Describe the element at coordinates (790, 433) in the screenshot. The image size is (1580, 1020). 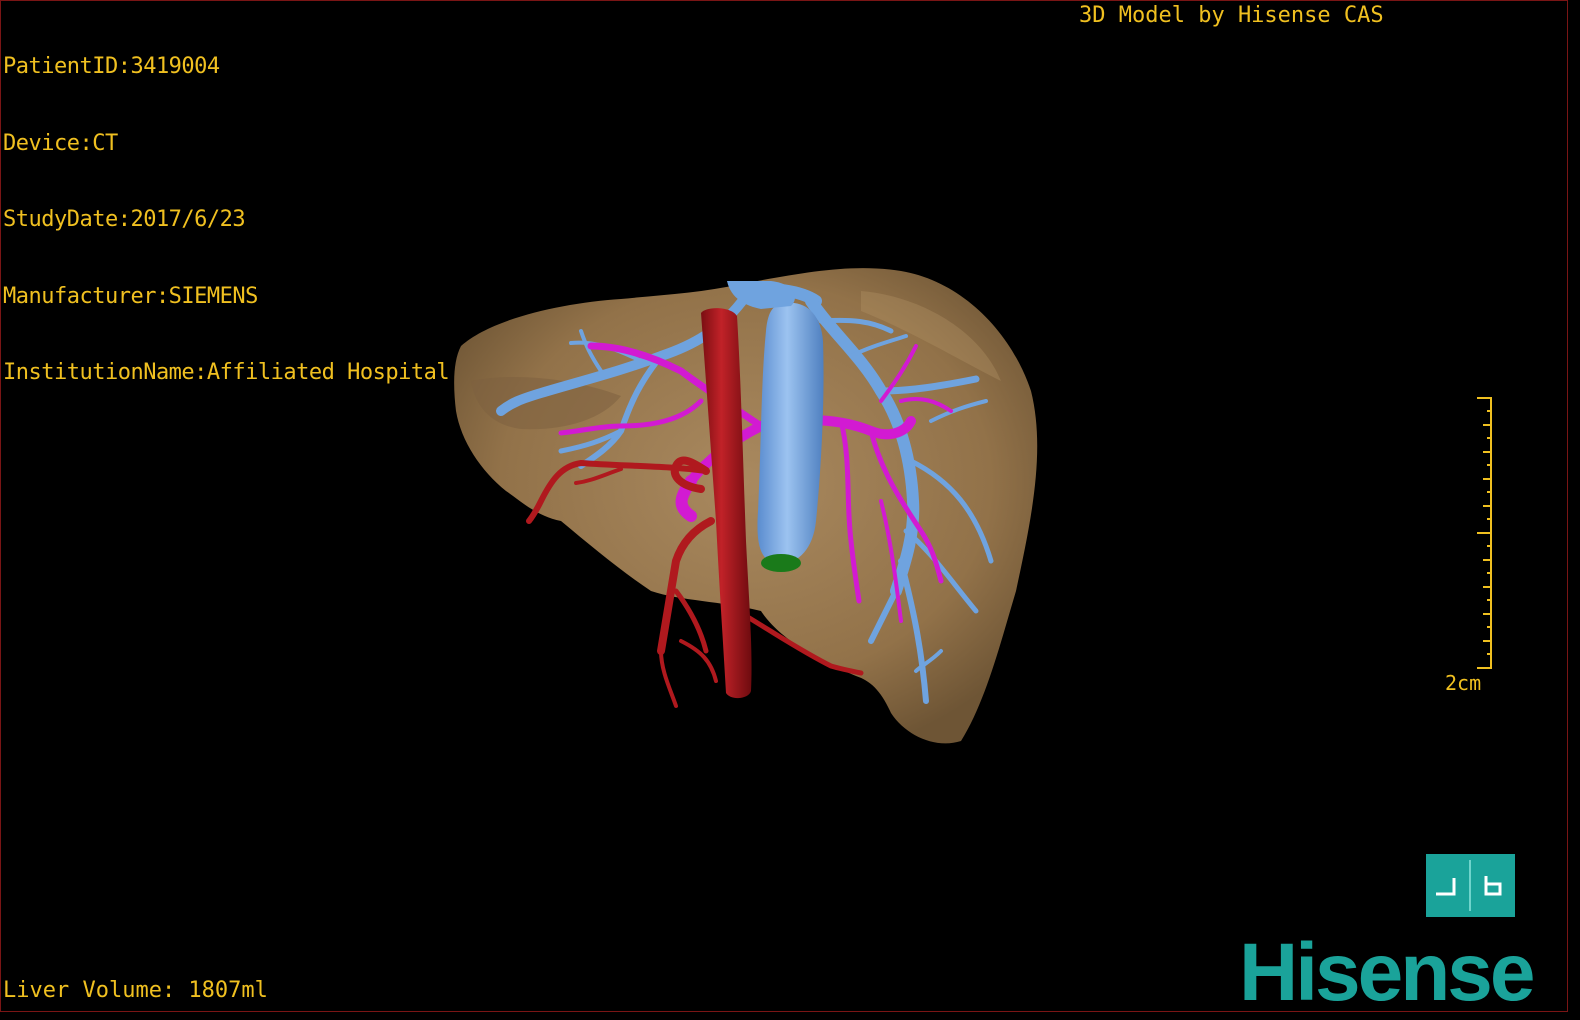
I see `gallbladder` at that location.